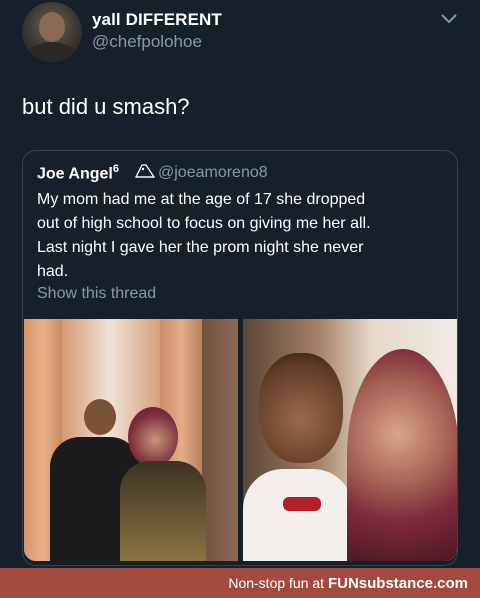 The image size is (480, 598). What do you see at coordinates (96, 294) in the screenshot?
I see `show-thread-link: Show this thread` at bounding box center [96, 294].